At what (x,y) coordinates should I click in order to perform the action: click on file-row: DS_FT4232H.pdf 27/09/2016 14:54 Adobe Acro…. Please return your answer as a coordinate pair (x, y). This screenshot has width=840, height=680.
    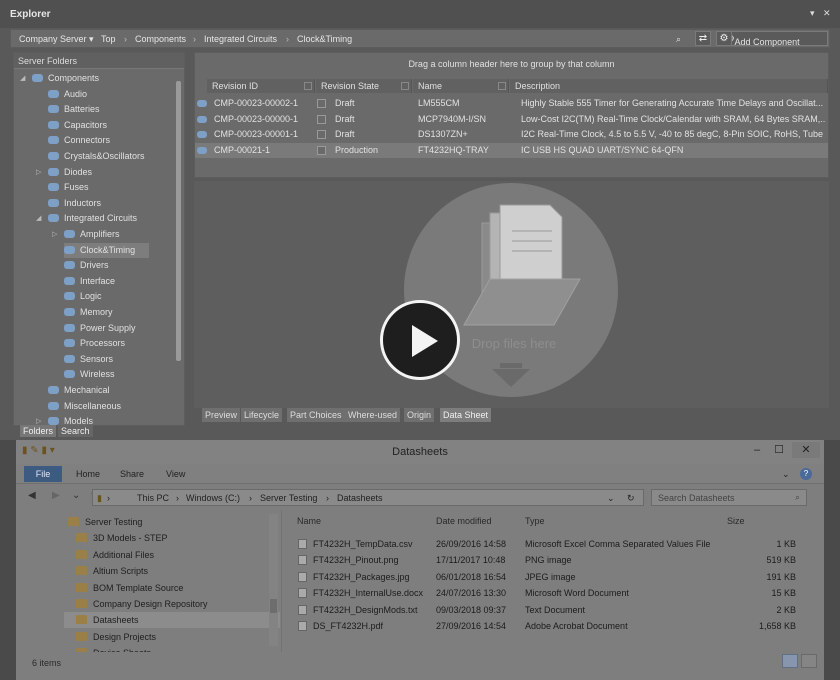
    Looking at the image, I should click on (551, 626).